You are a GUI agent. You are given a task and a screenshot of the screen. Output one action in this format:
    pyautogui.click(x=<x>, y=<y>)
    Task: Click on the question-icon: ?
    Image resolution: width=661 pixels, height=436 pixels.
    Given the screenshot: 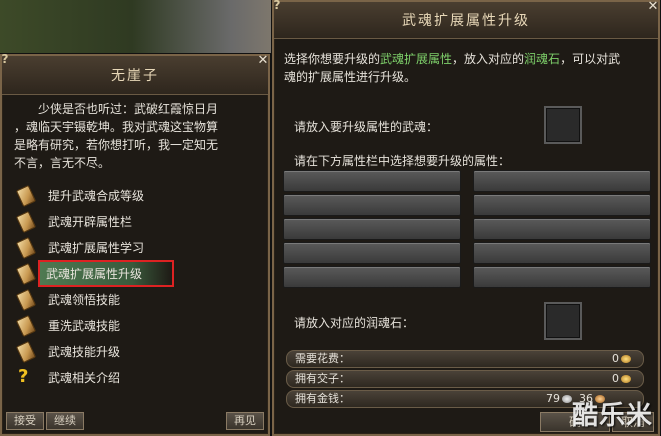 What is the action you would take?
    pyautogui.click(x=23, y=376)
    